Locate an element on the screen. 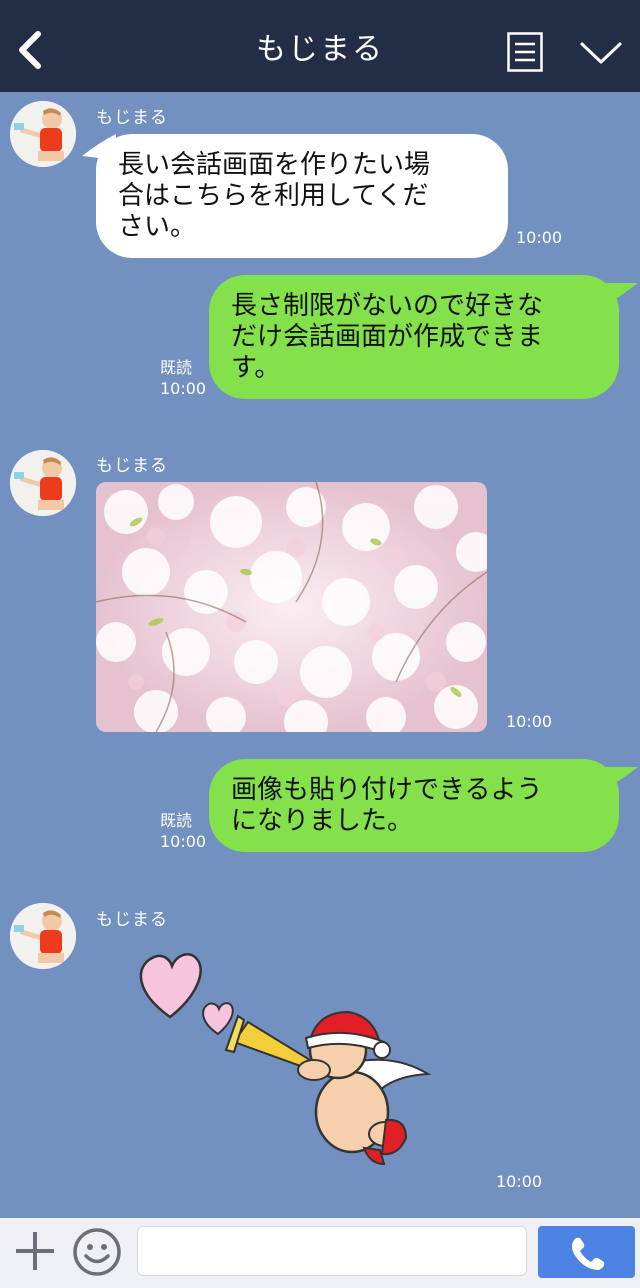  message-input is located at coordinates (332, 1251).